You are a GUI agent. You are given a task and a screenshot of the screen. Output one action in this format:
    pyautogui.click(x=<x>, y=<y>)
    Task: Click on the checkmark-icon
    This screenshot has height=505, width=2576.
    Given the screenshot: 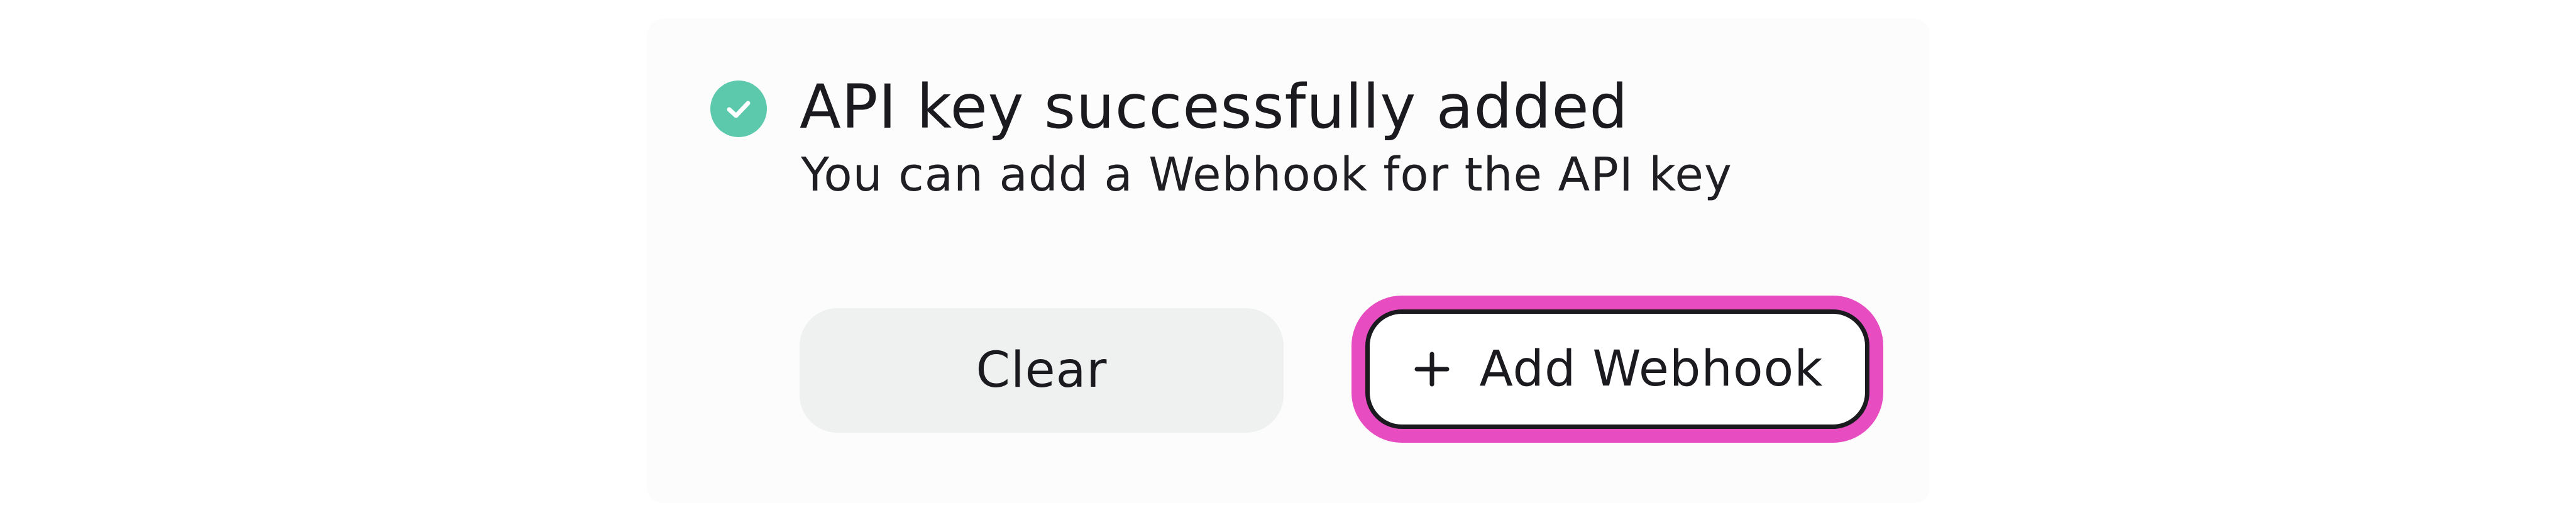 What is the action you would take?
    pyautogui.click(x=739, y=109)
    